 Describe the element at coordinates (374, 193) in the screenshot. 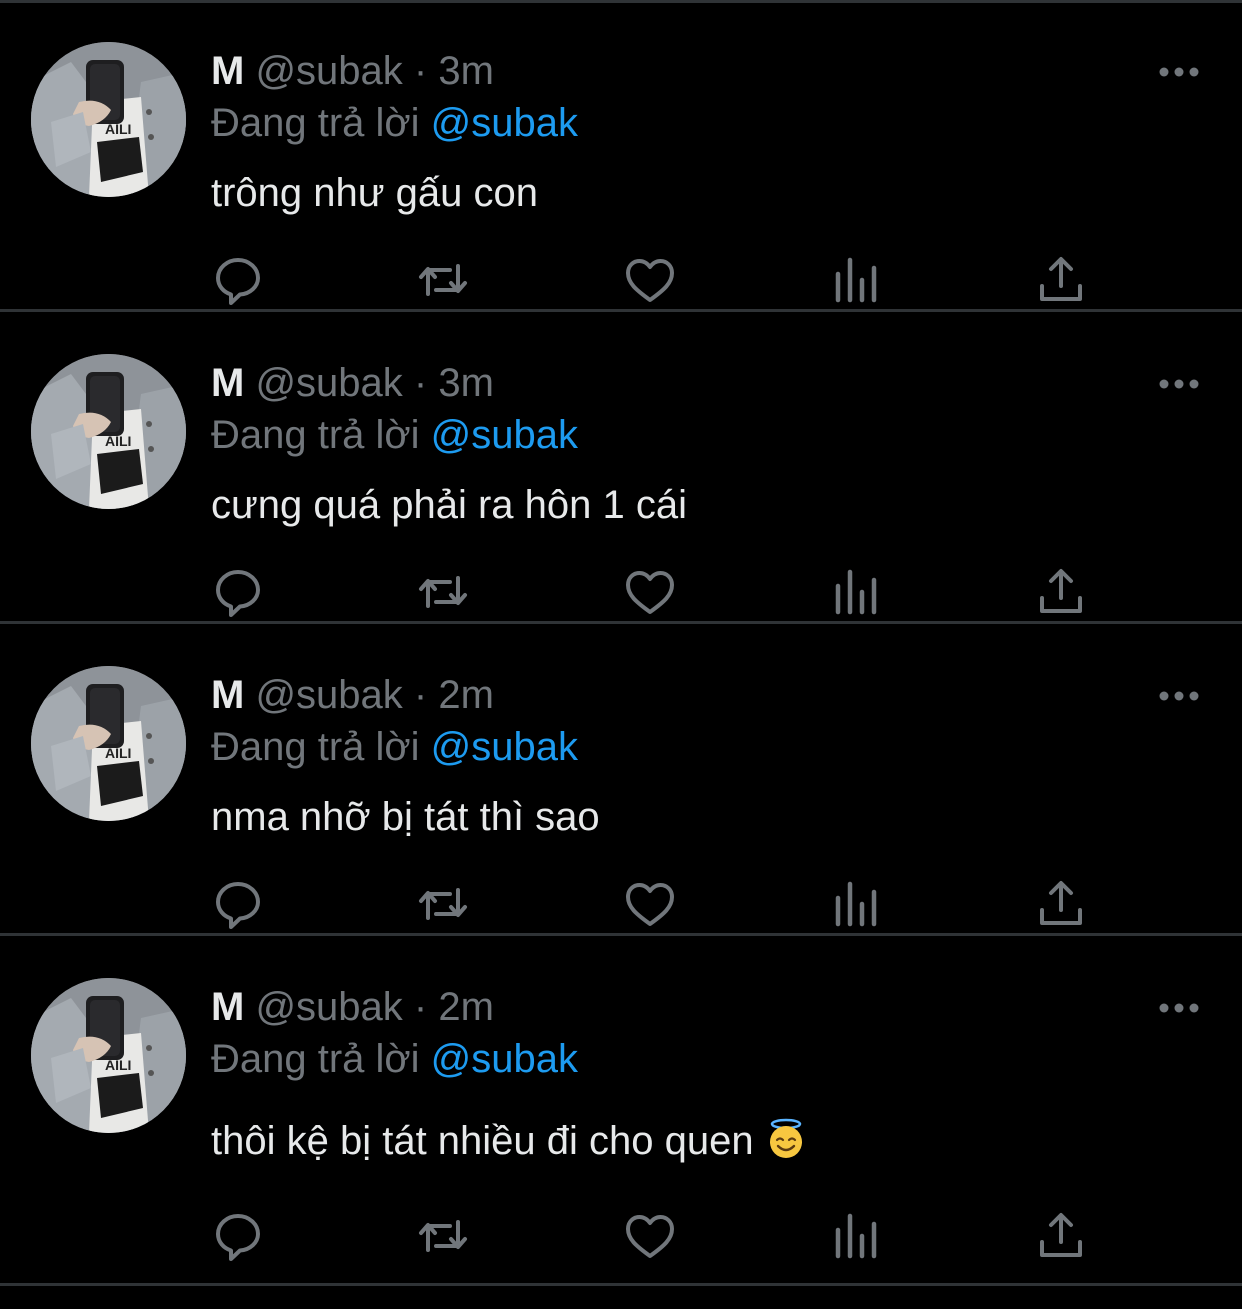

I see `tweet-text: trông như gấu con` at that location.